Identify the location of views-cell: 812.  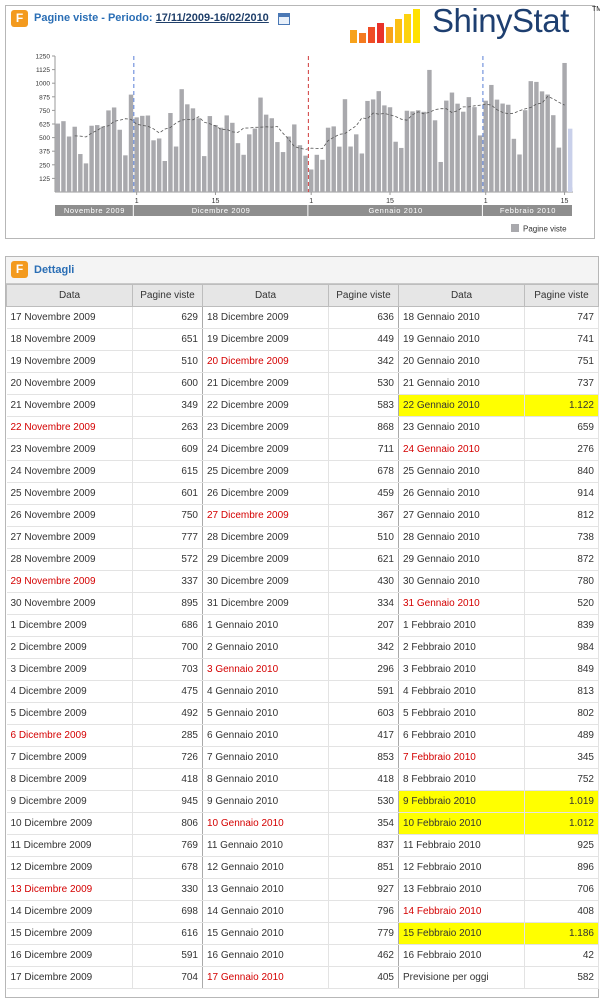
(561, 515).